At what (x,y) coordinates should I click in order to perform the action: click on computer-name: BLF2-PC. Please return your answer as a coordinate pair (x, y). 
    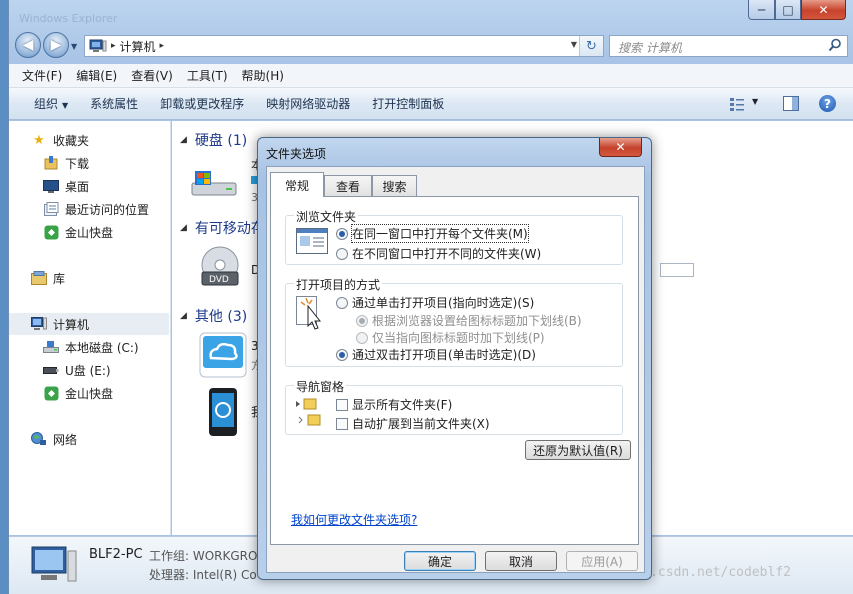
    Looking at the image, I should click on (116, 554).